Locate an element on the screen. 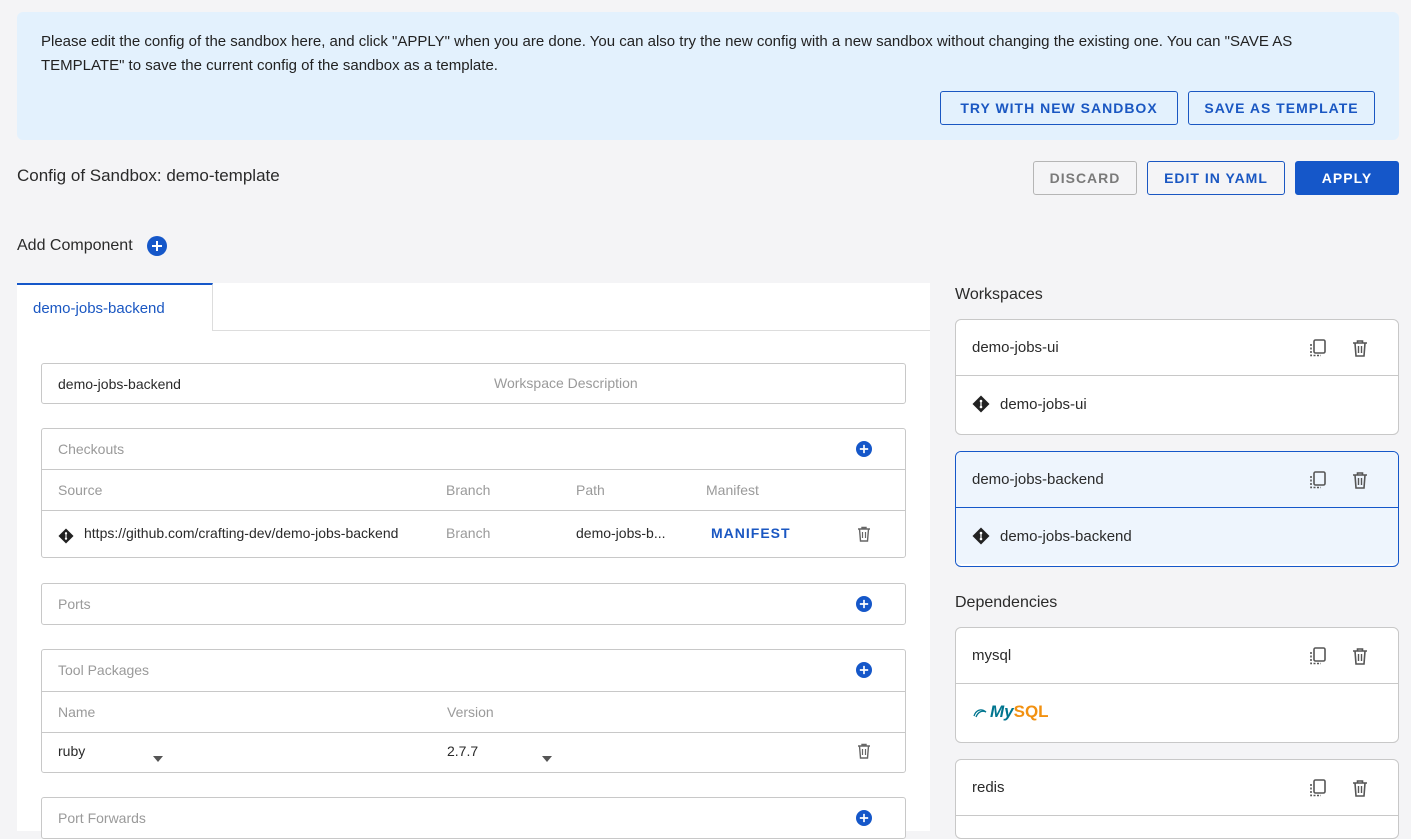  apply-button: APPLY is located at coordinates (1347, 178).